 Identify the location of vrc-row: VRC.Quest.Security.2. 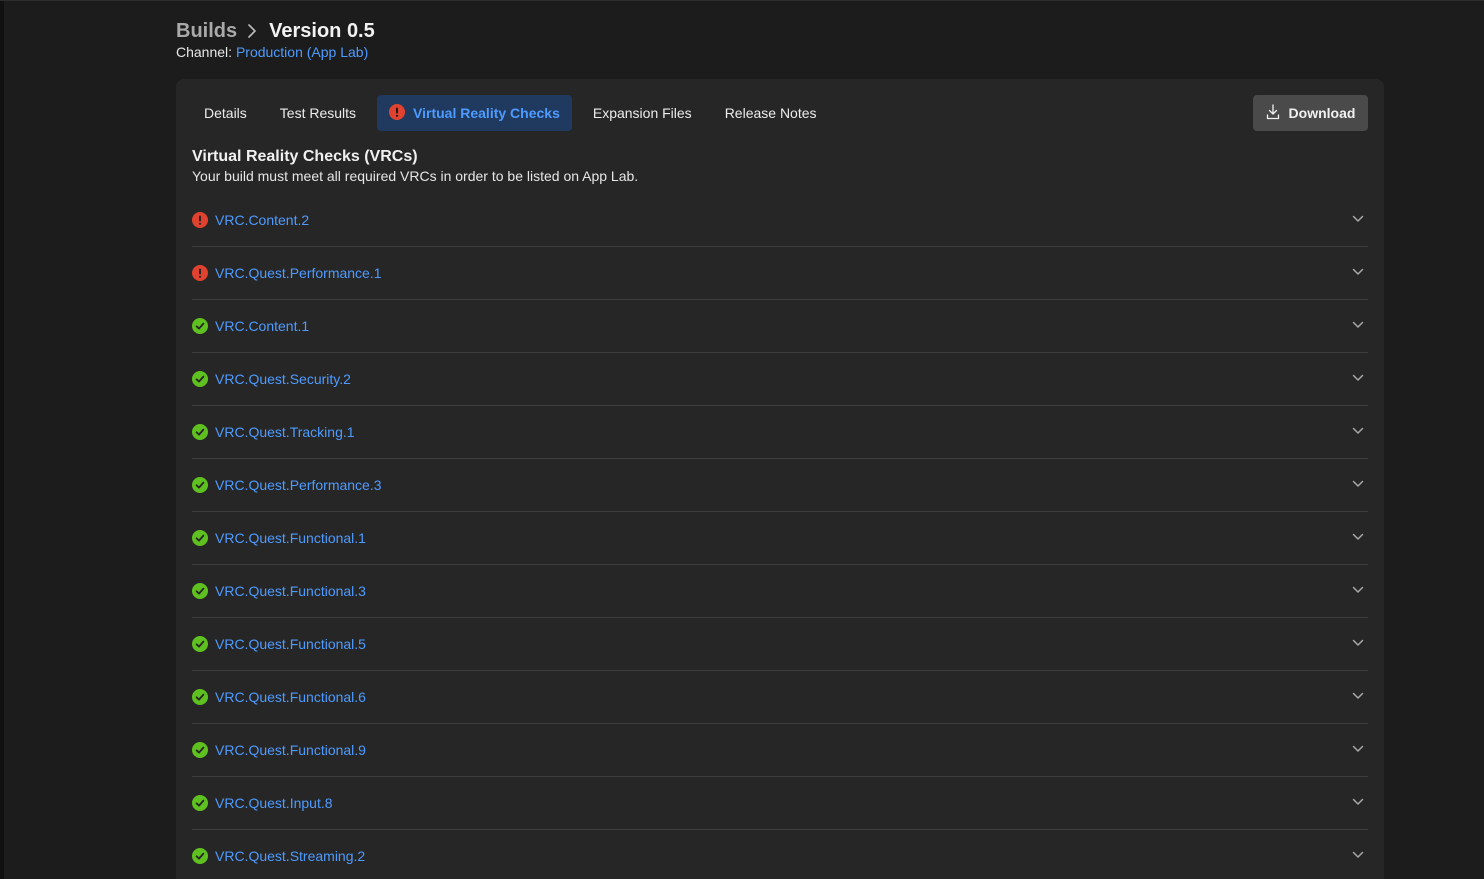
(780, 379).